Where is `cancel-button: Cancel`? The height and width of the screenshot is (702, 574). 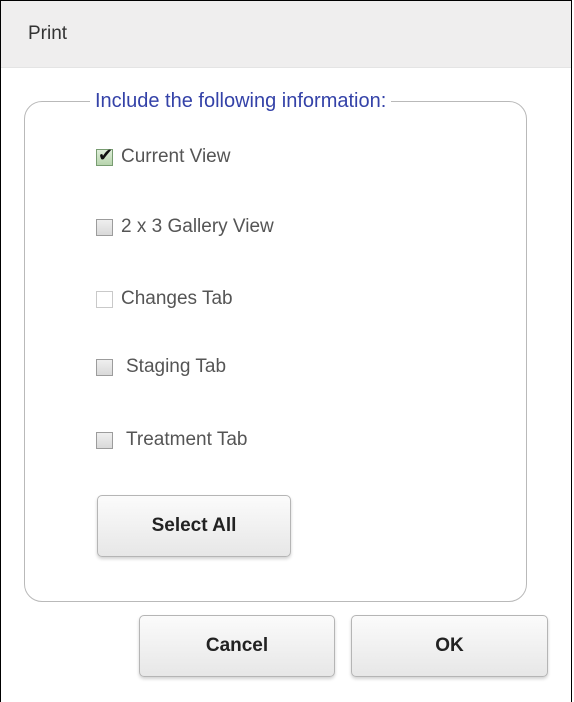 cancel-button: Cancel is located at coordinates (237, 646).